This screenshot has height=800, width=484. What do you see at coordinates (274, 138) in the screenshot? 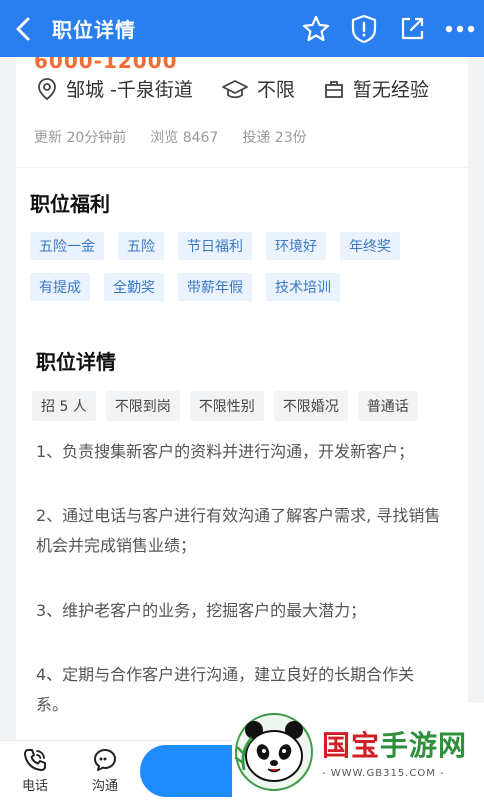
I see `application-count: 投递 23份` at bounding box center [274, 138].